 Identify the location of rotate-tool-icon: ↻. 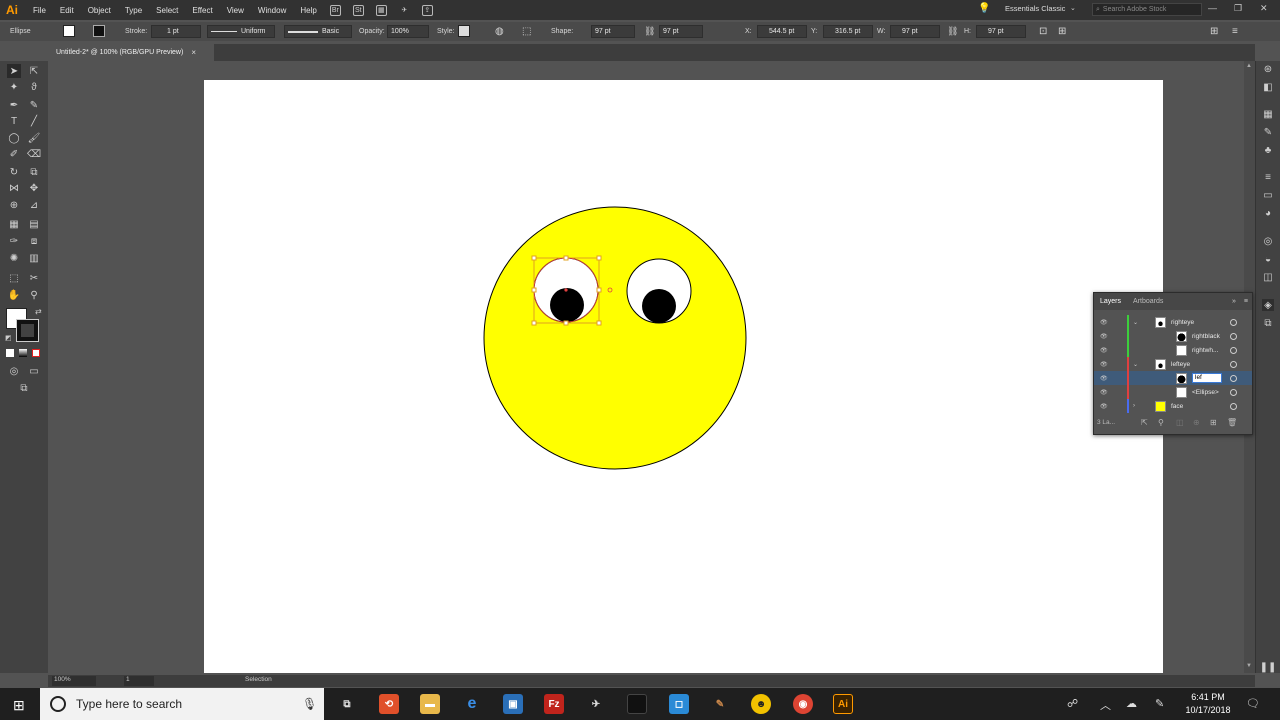
(14, 172).